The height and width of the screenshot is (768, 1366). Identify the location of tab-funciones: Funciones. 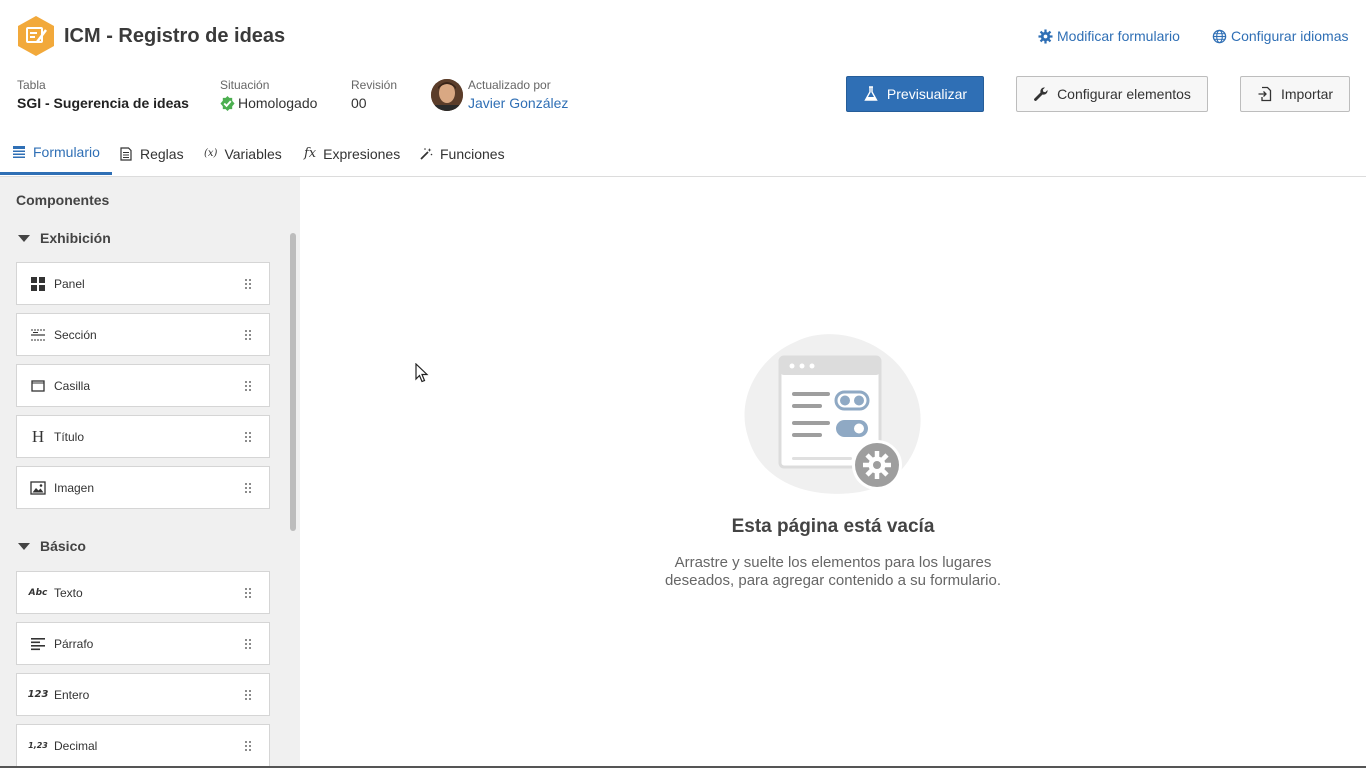
(462, 153).